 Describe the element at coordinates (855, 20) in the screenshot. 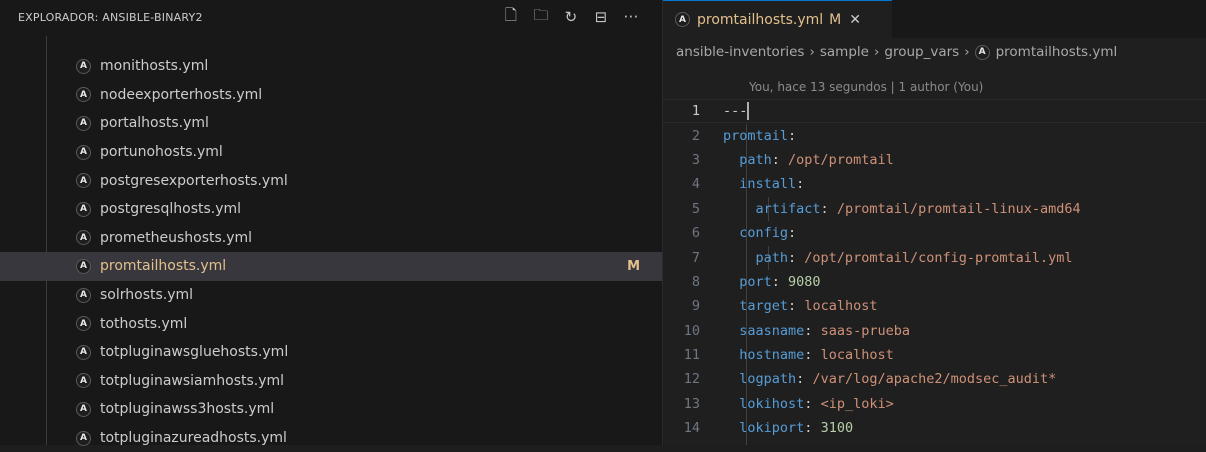

I see `close-icon: ✕` at that location.